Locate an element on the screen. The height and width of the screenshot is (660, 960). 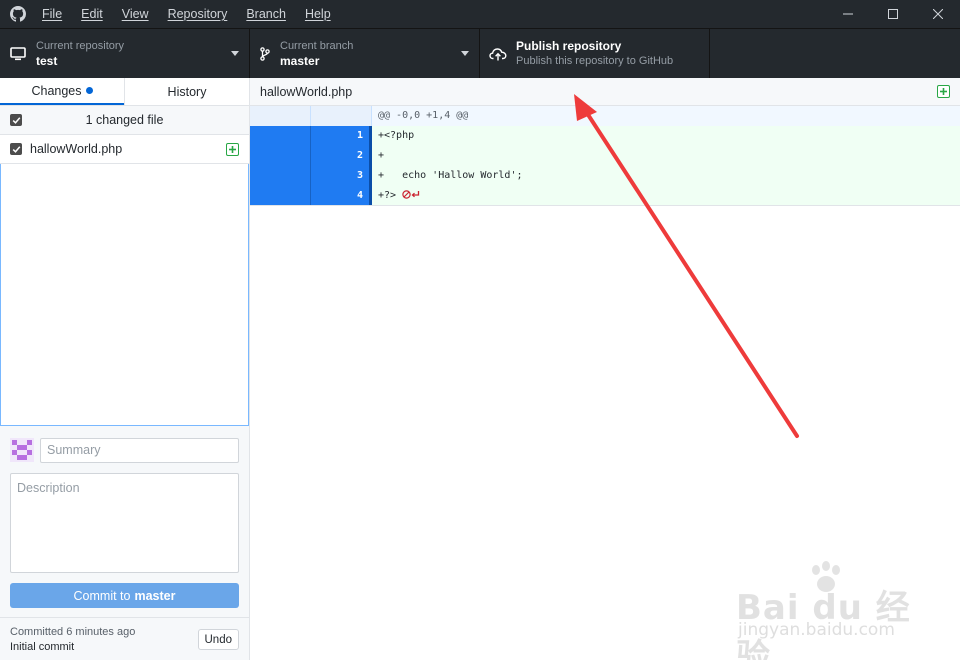
diff-file-name: hallowWorld.php is located at coordinates (306, 91).